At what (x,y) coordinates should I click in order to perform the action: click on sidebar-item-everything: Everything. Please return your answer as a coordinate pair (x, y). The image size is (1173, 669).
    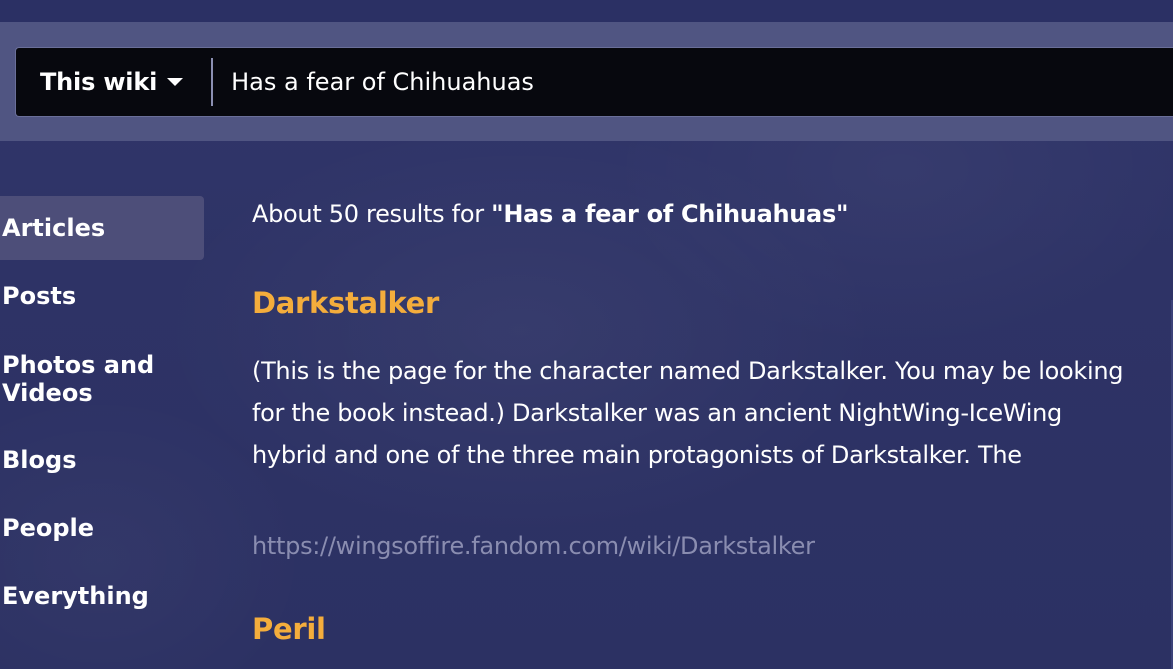
    Looking at the image, I should click on (74, 596).